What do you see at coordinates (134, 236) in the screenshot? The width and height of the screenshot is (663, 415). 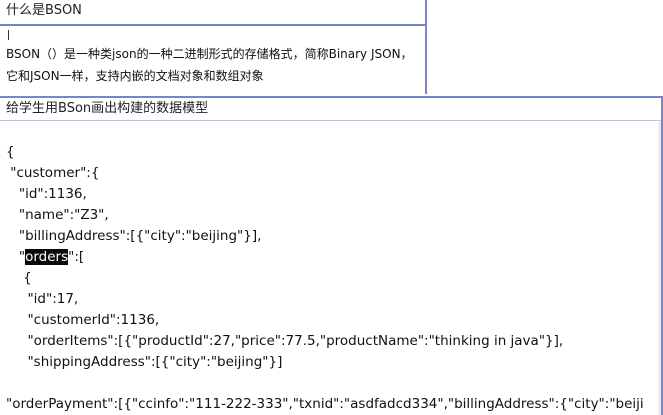 I see `code-line: "billingAddress":[{"city":"beijing"}],` at bounding box center [134, 236].